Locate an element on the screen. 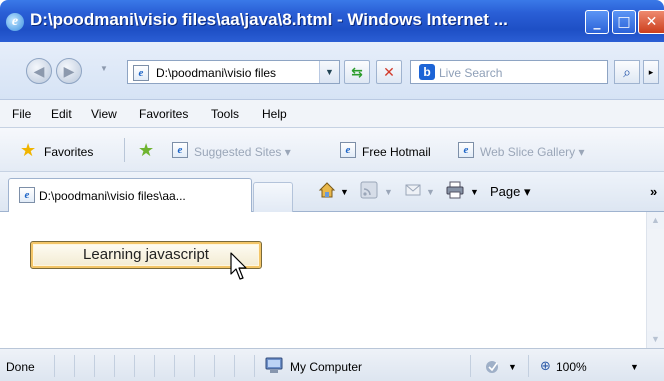 This screenshot has height=381, width=664. toolbar-overflow-button: » is located at coordinates (653, 191).